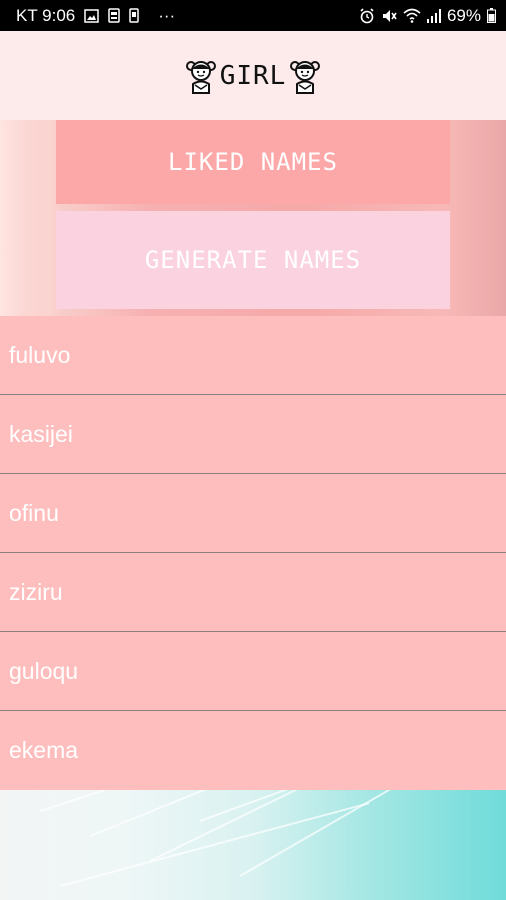  I want to click on signal-icon, so click(433, 15).